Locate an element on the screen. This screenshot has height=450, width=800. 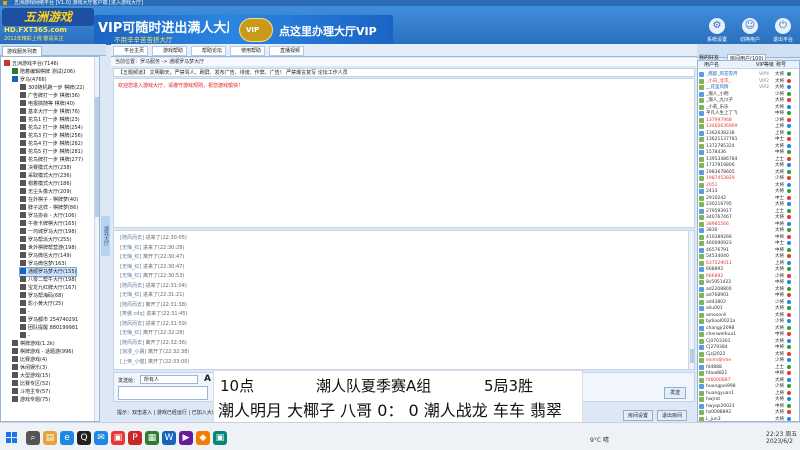
search-taskbar-icon: ⌕ is located at coordinates (33, 438).